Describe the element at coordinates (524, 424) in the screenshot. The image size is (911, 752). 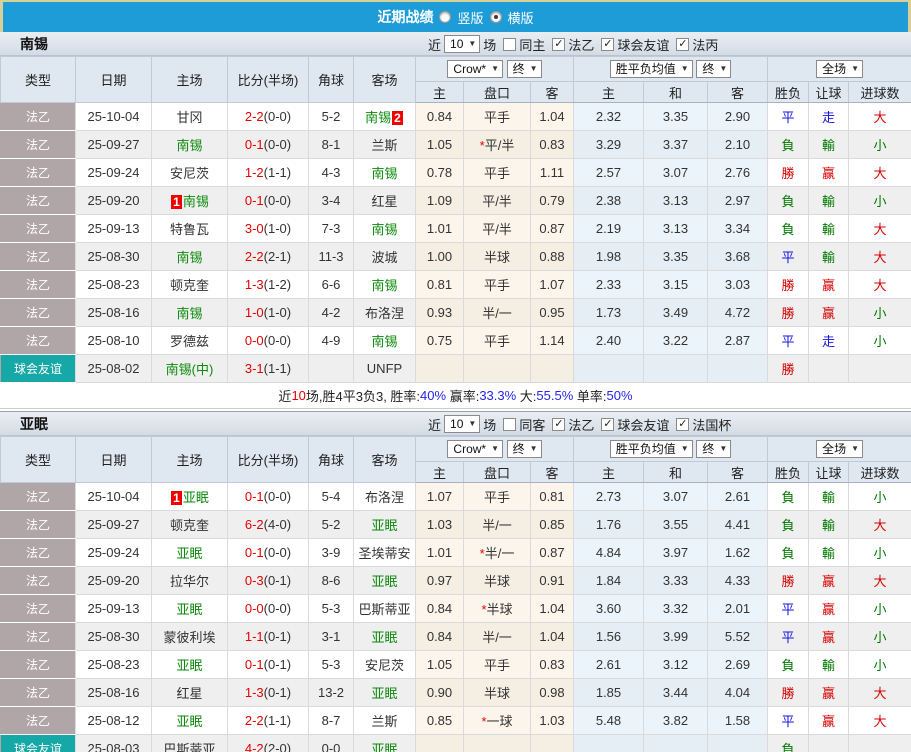
I see `same-away-filter: 同客` at that location.